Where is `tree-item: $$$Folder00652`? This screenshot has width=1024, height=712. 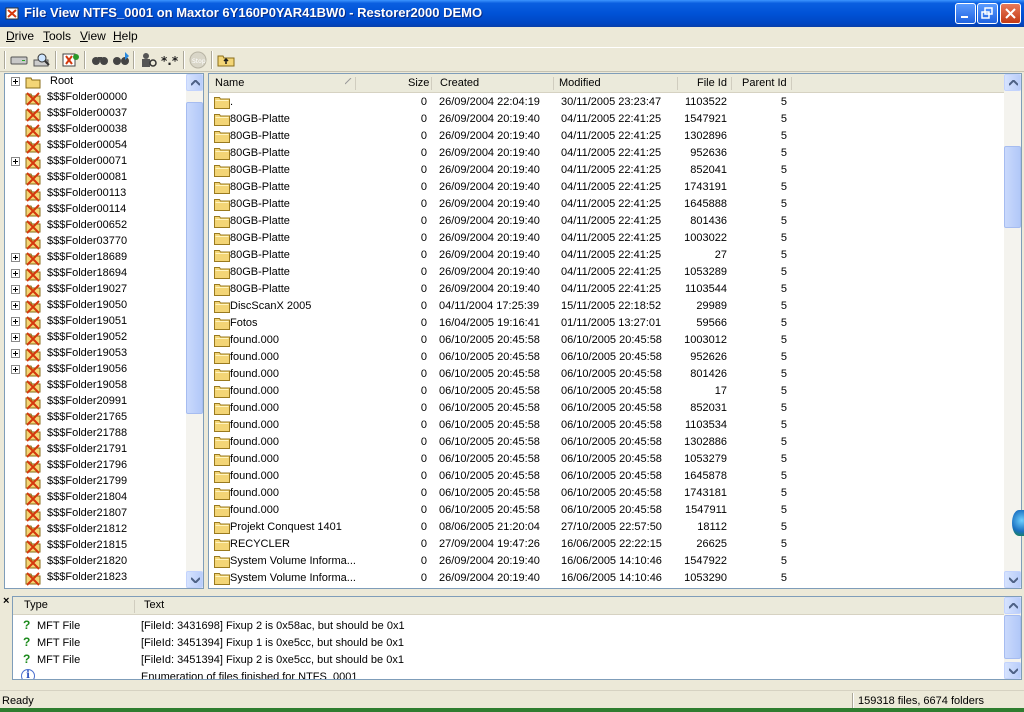 tree-item: $$$Folder00652 is located at coordinates (97, 226).